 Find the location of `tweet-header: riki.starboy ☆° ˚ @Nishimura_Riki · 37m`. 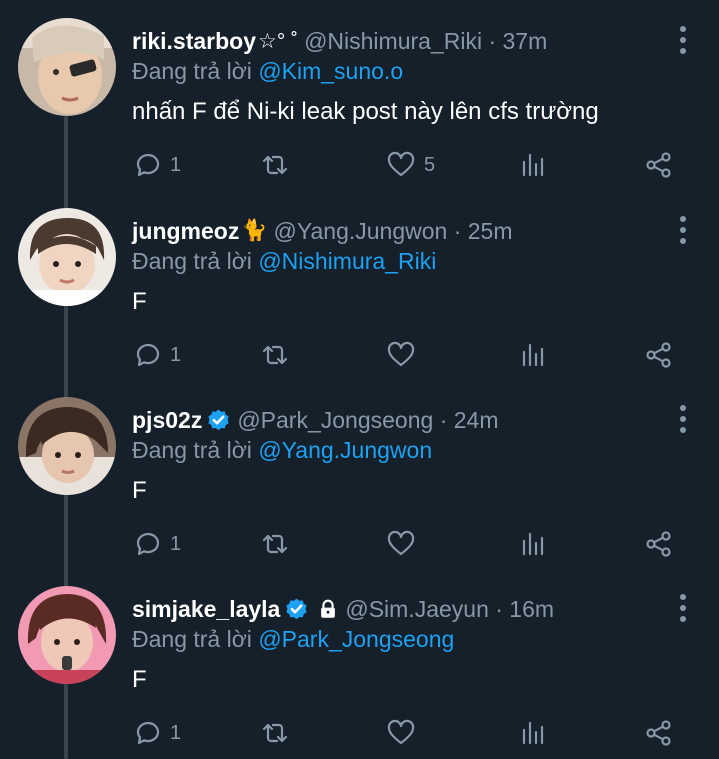

tweet-header: riki.starboy ☆° ˚ @Nishimura_Riki · 37m is located at coordinates (395, 41).